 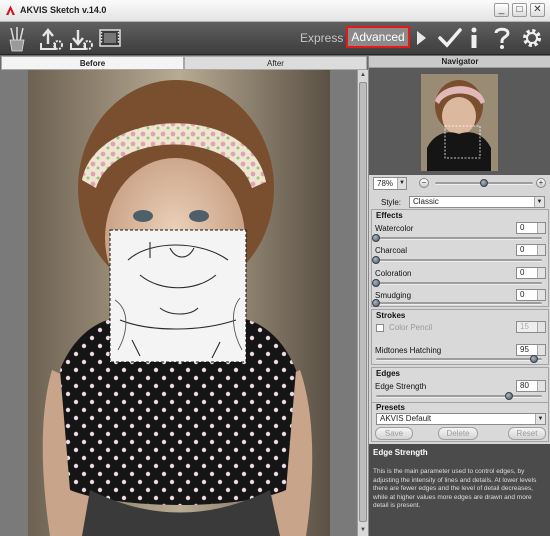 I want to click on watercolor-input: 0, so click(x=531, y=228).